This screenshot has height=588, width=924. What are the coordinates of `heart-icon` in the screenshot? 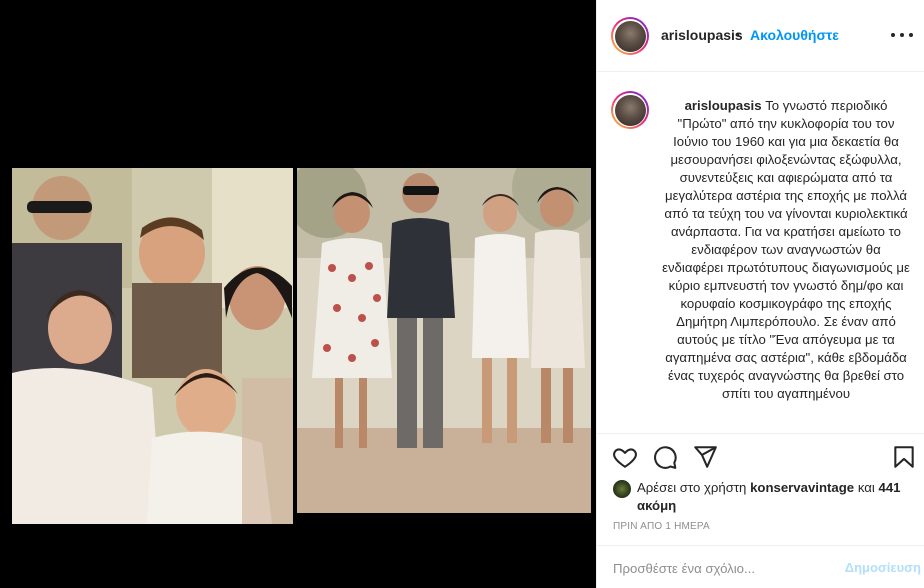 It's located at (625, 457).